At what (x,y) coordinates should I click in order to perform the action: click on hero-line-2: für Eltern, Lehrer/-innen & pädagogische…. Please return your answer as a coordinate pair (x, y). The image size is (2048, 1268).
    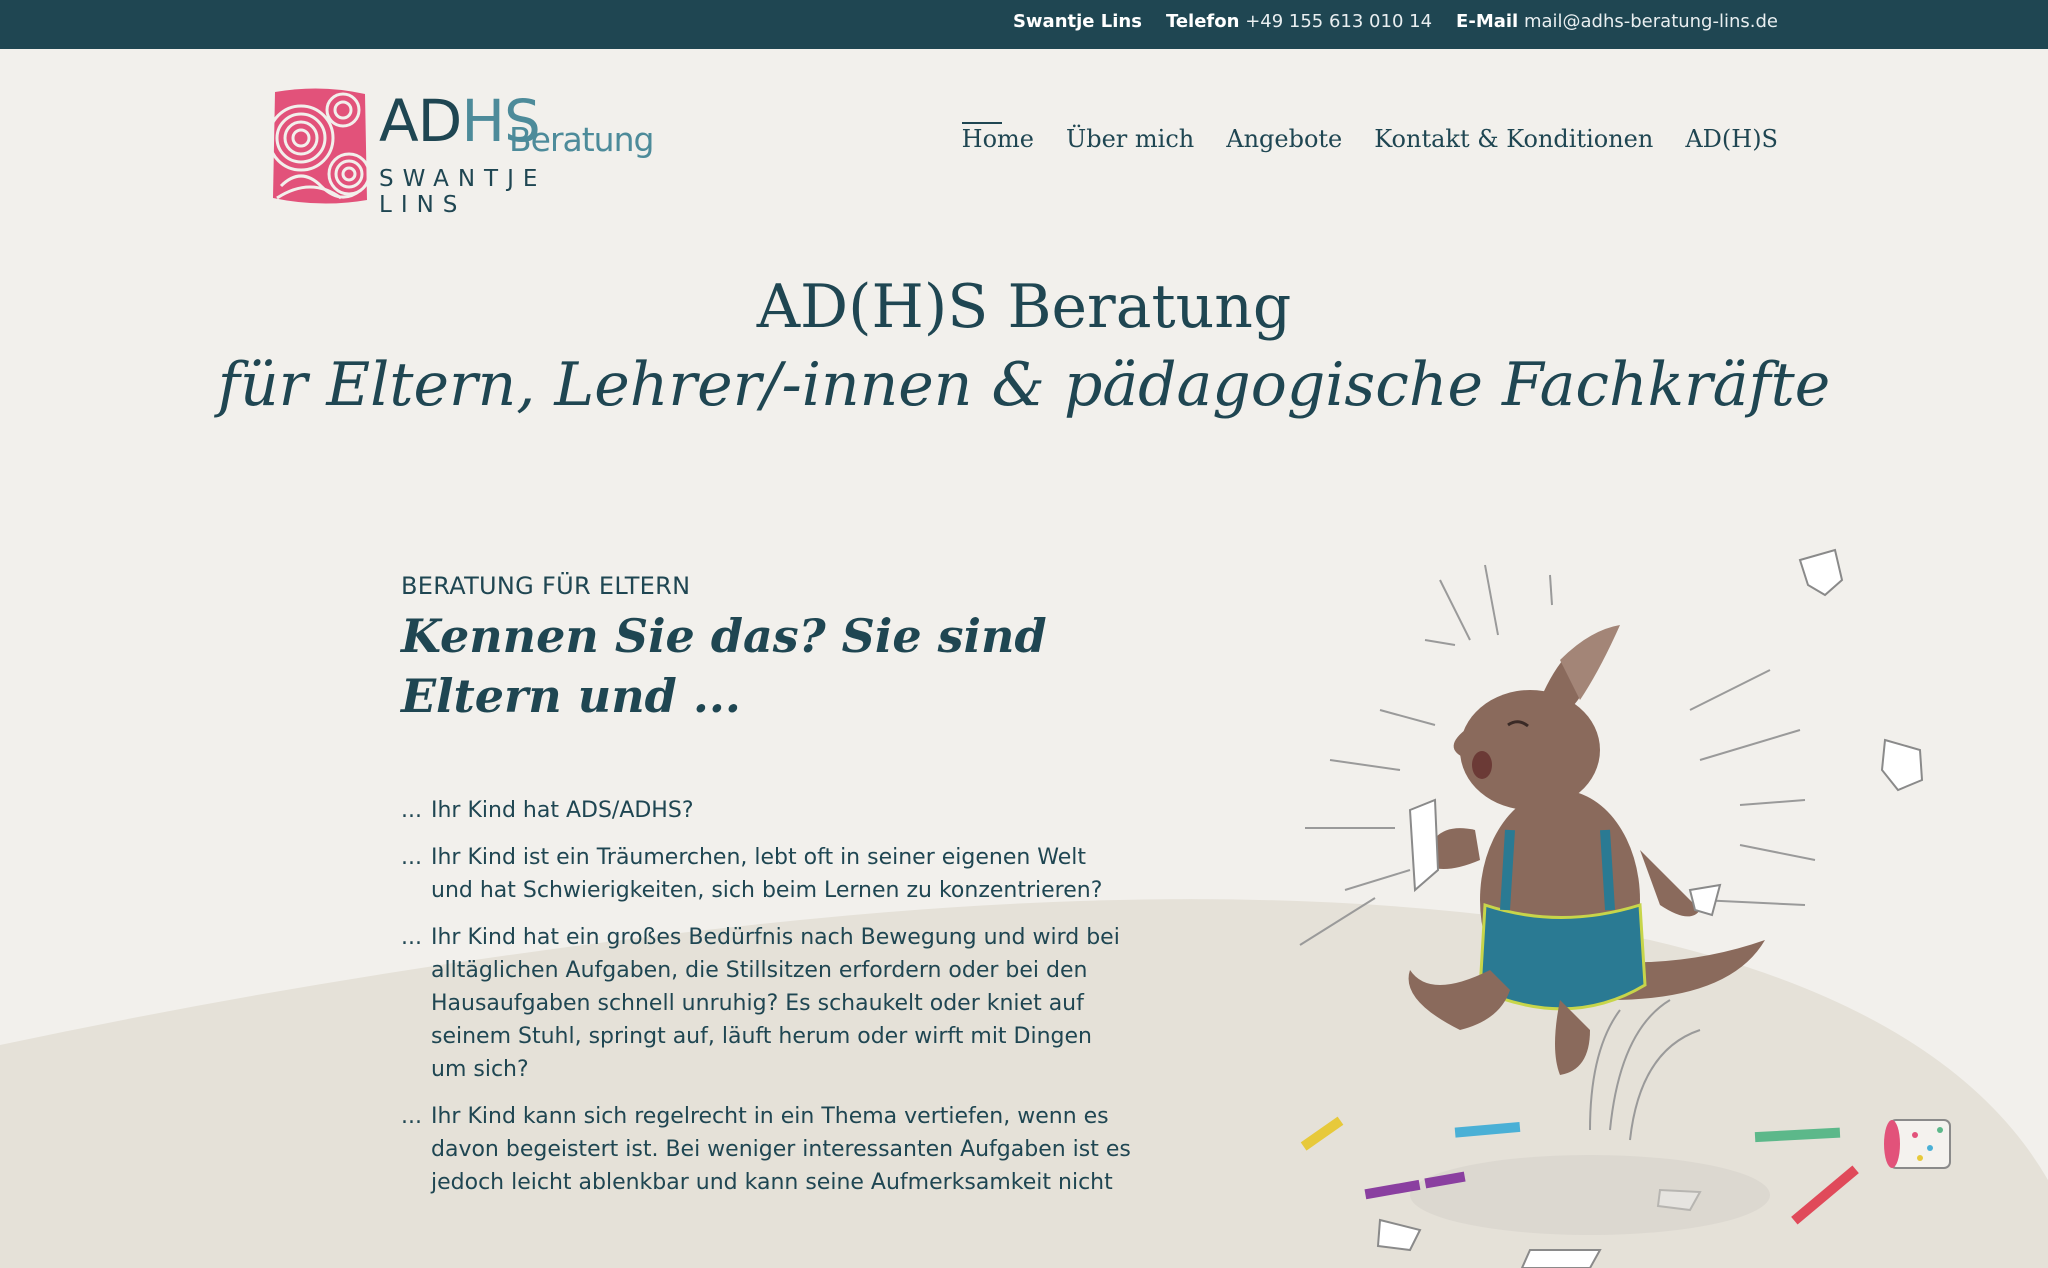
    Looking at the image, I should click on (1024, 385).